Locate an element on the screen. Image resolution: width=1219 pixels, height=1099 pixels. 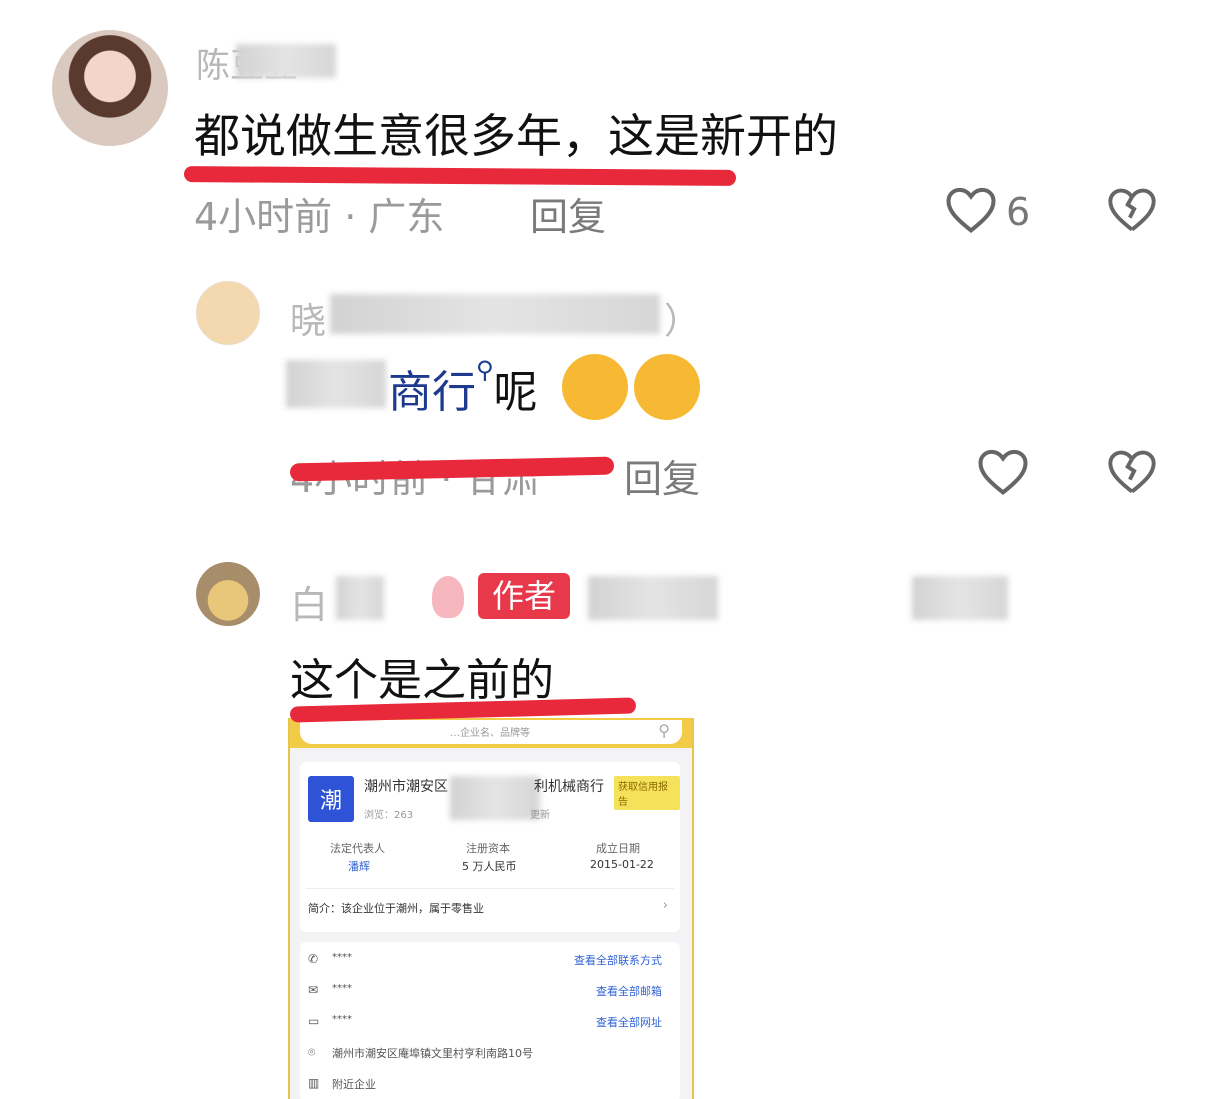
view-count: 浏览：263 is located at coordinates (389, 815).